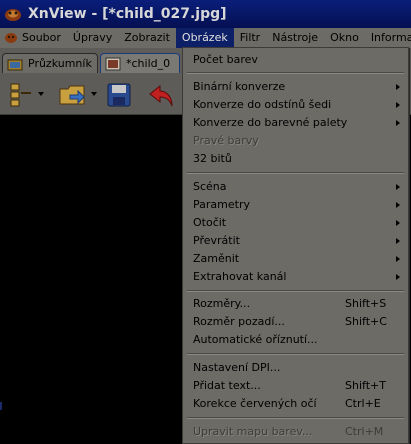 Image resolution: width=411 pixels, height=444 pixels. Describe the element at coordinates (210, 222) in the screenshot. I see `menu-item-label: Otočit` at that location.